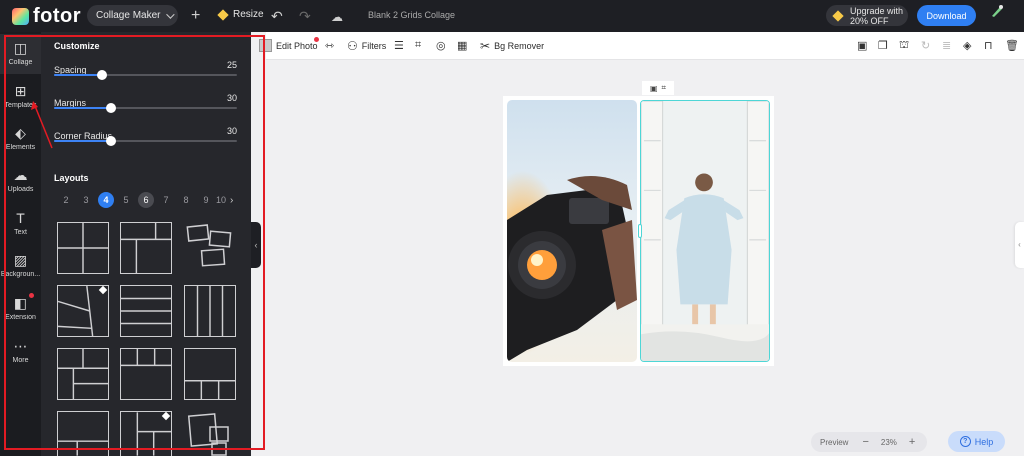 The height and width of the screenshot is (456, 1024). Describe the element at coordinates (705, 231) in the screenshot. I see `collage-cell-right` at that location.